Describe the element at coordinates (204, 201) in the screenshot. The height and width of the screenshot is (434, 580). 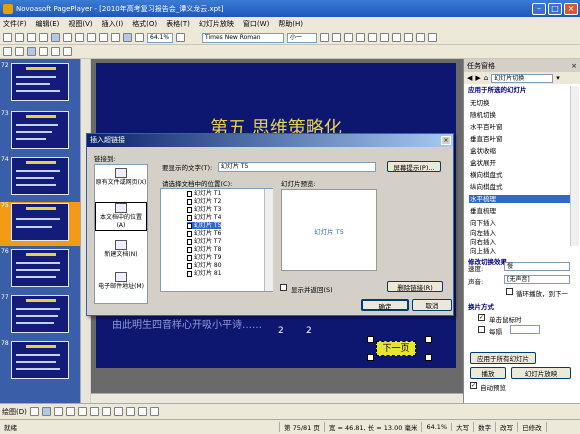
I see `tree-item: 幻灯片 T2` at that location.